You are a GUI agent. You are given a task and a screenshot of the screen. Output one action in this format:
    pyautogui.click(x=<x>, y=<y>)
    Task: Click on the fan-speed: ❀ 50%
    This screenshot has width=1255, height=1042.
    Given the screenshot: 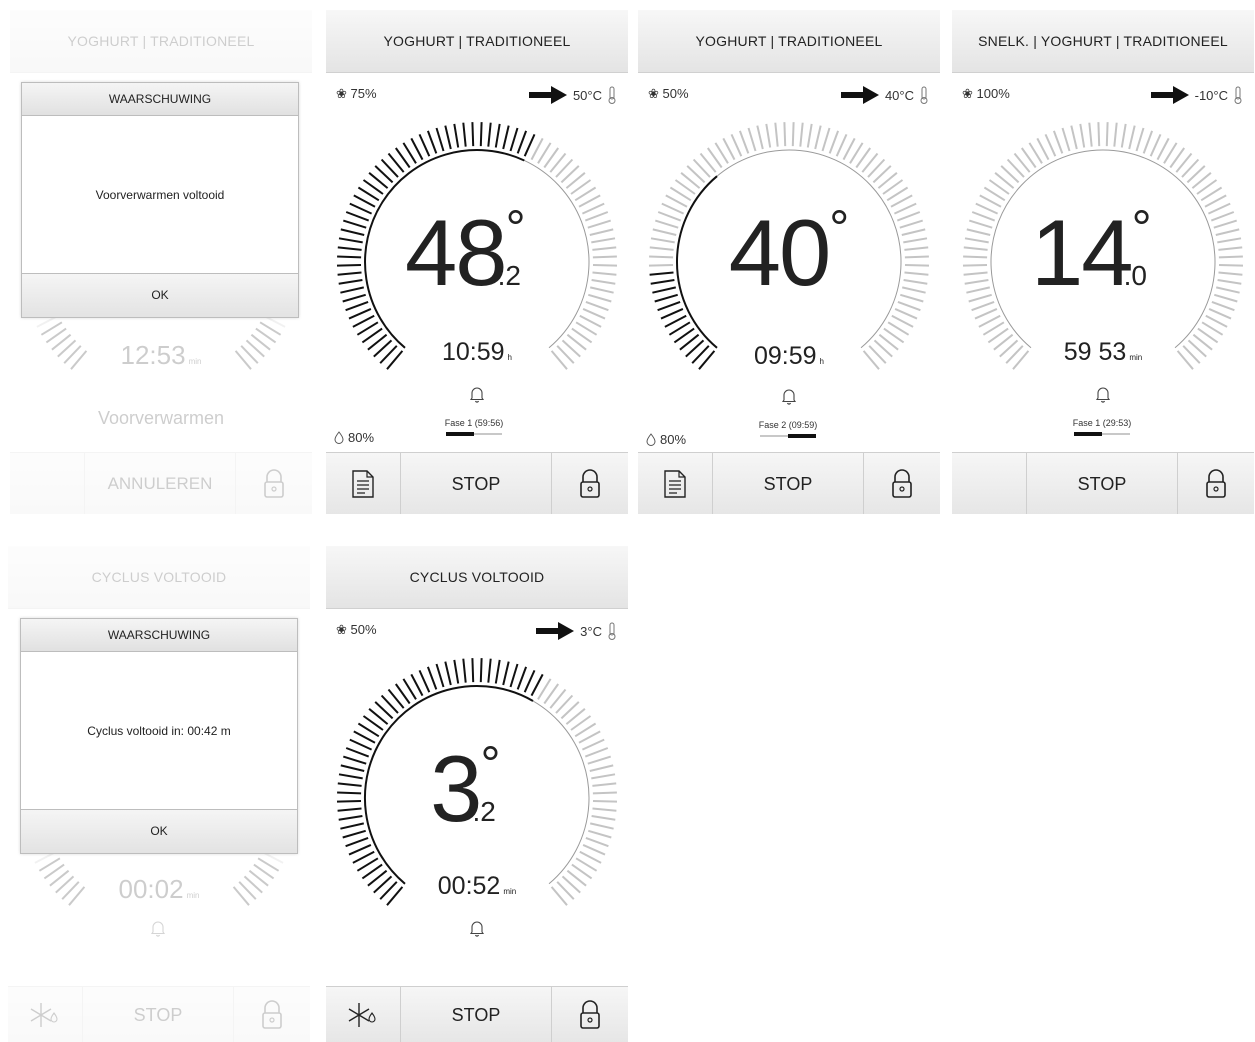 What is the action you would take?
    pyautogui.click(x=356, y=629)
    